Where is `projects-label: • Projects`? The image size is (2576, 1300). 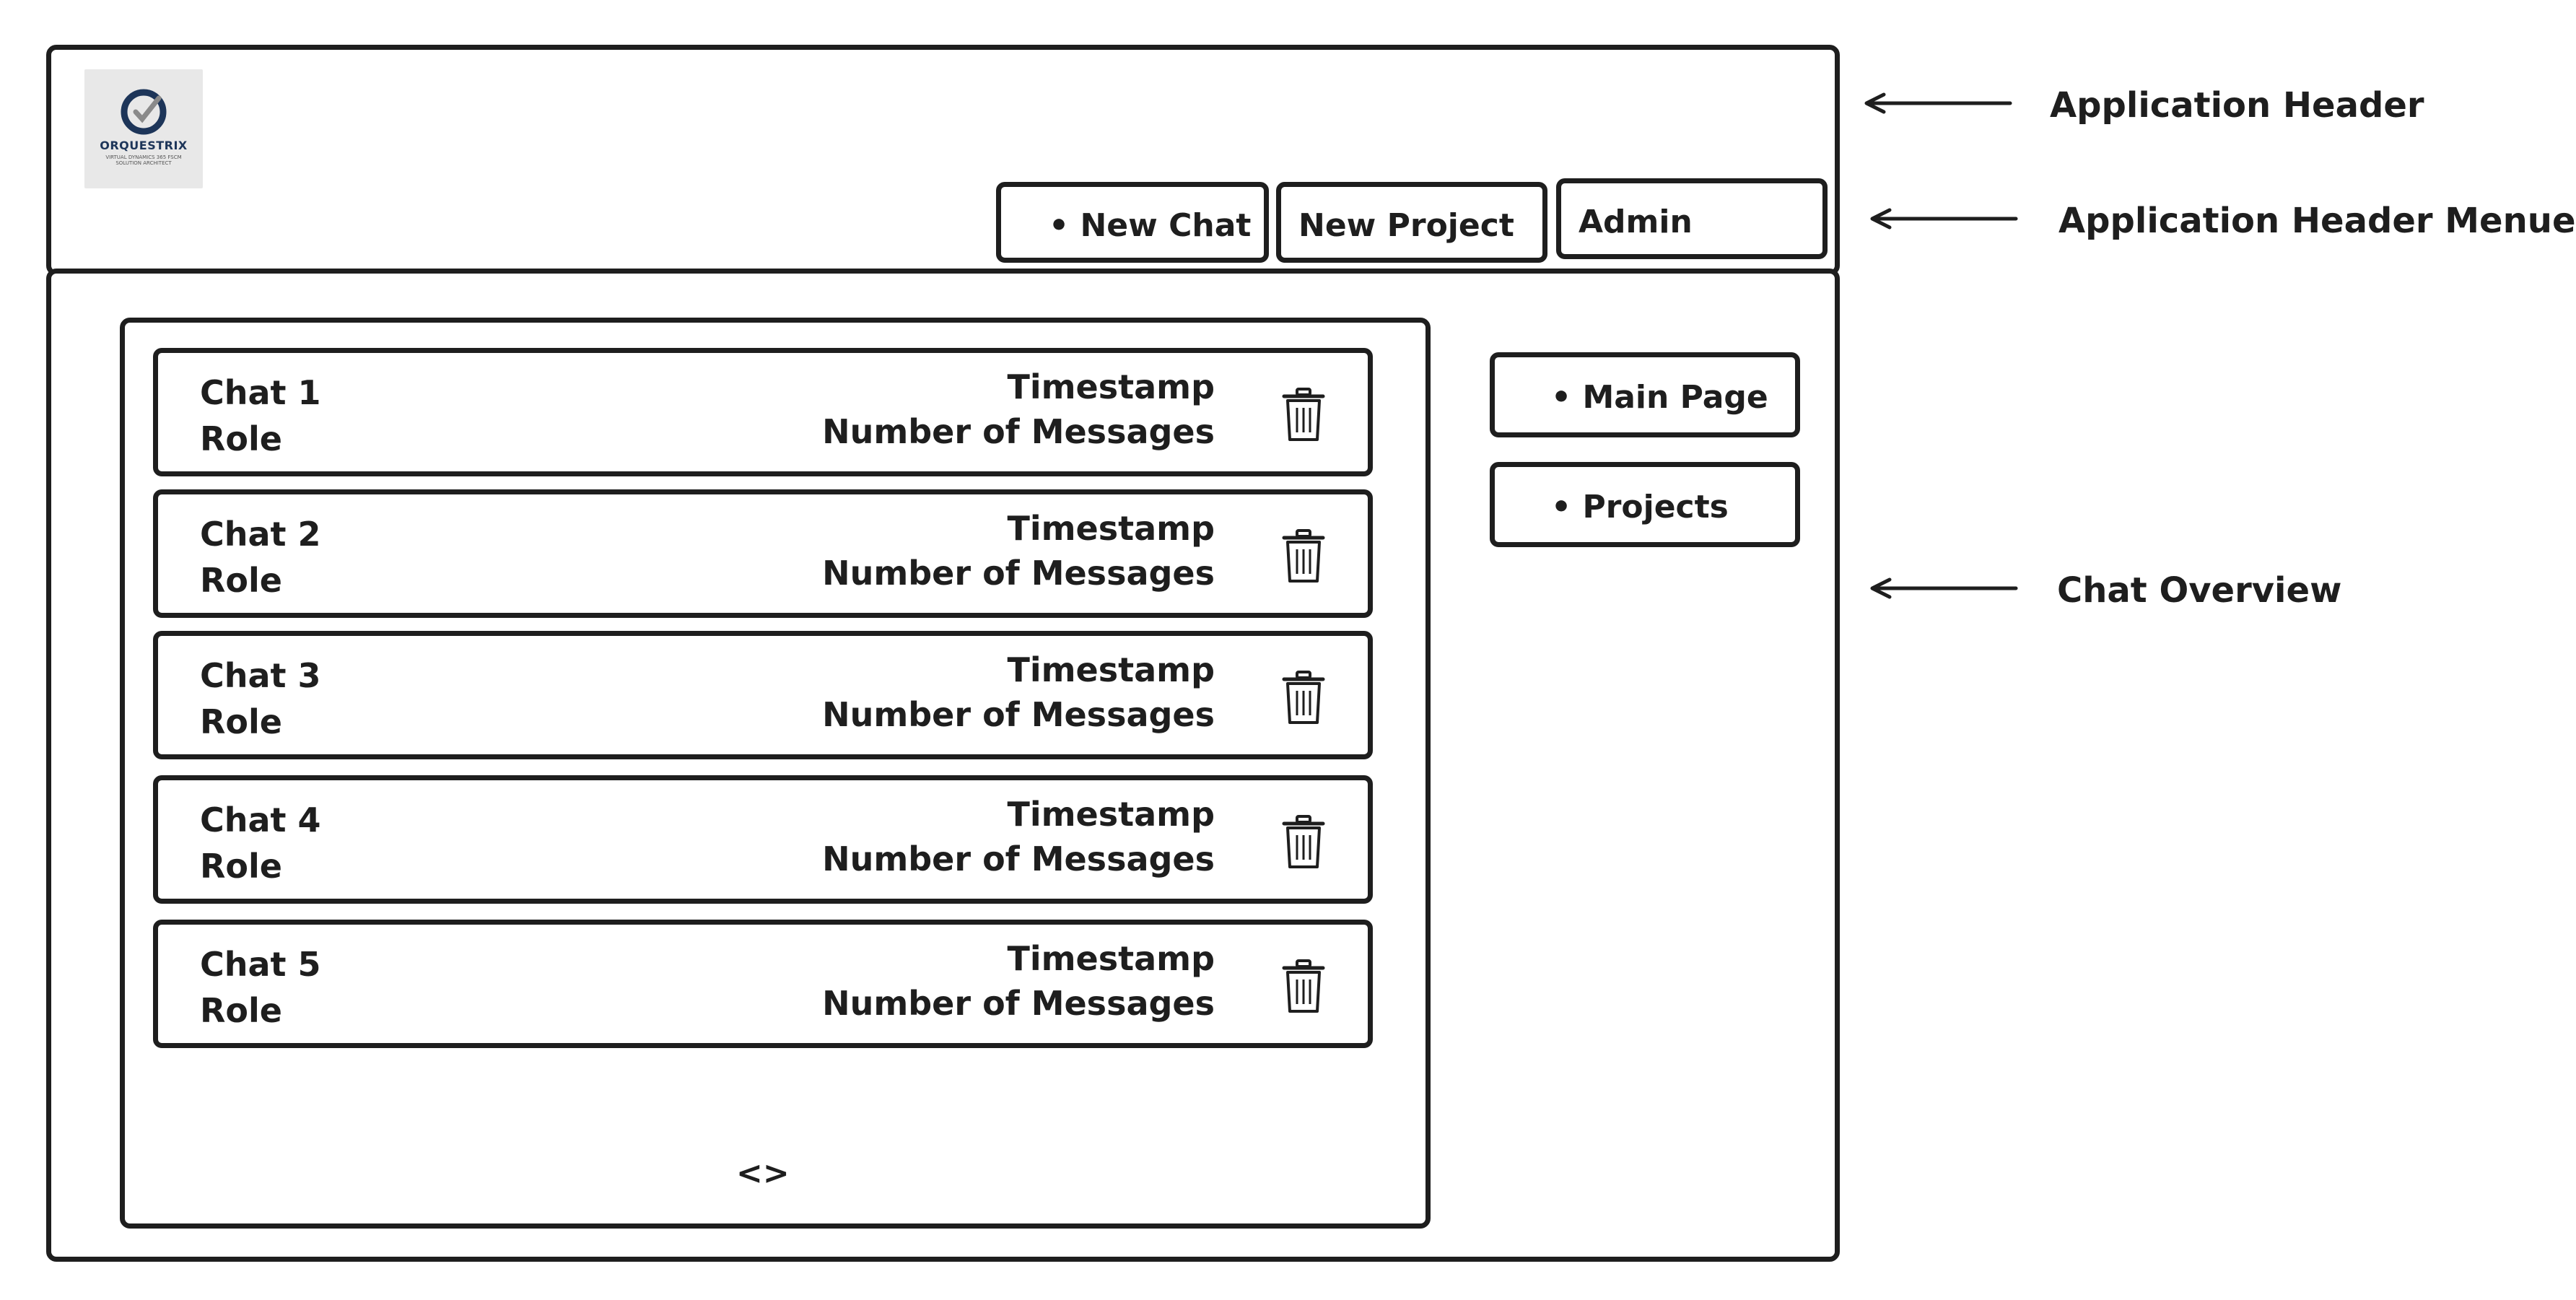 projects-label: • Projects is located at coordinates (1640, 507).